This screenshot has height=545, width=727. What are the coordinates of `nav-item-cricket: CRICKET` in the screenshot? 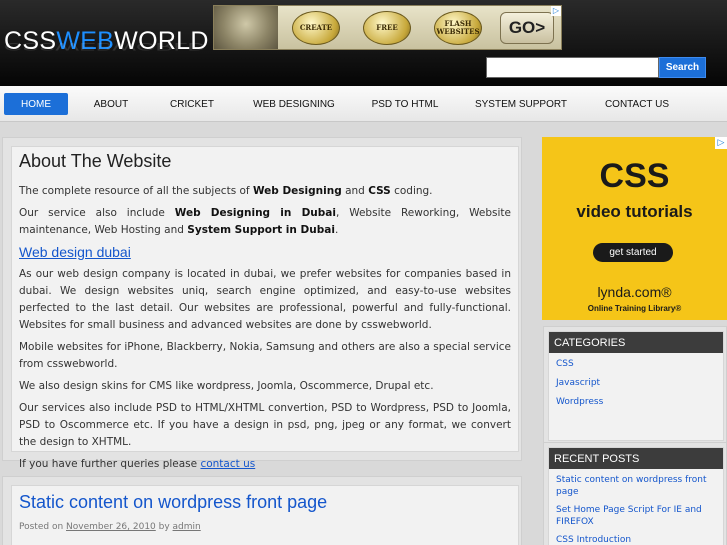 It's located at (192, 104).